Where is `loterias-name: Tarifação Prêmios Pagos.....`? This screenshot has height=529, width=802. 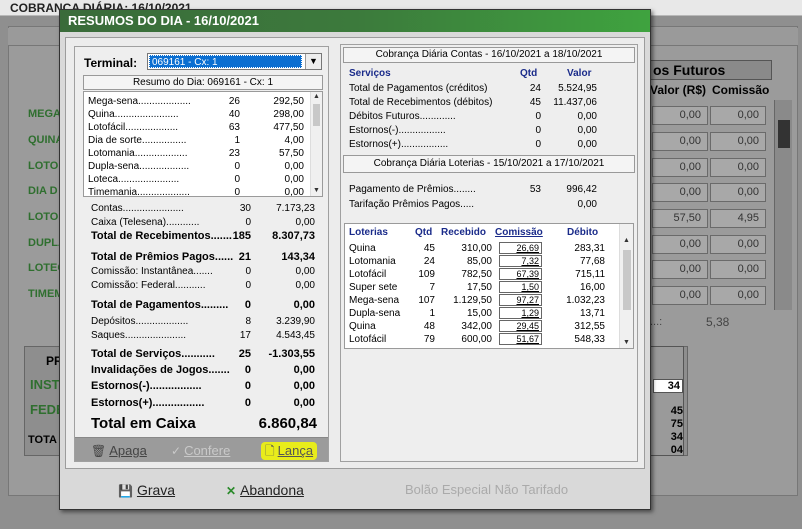
loterias-name: Tarifação Prêmios Pagos..... is located at coordinates (412, 204).